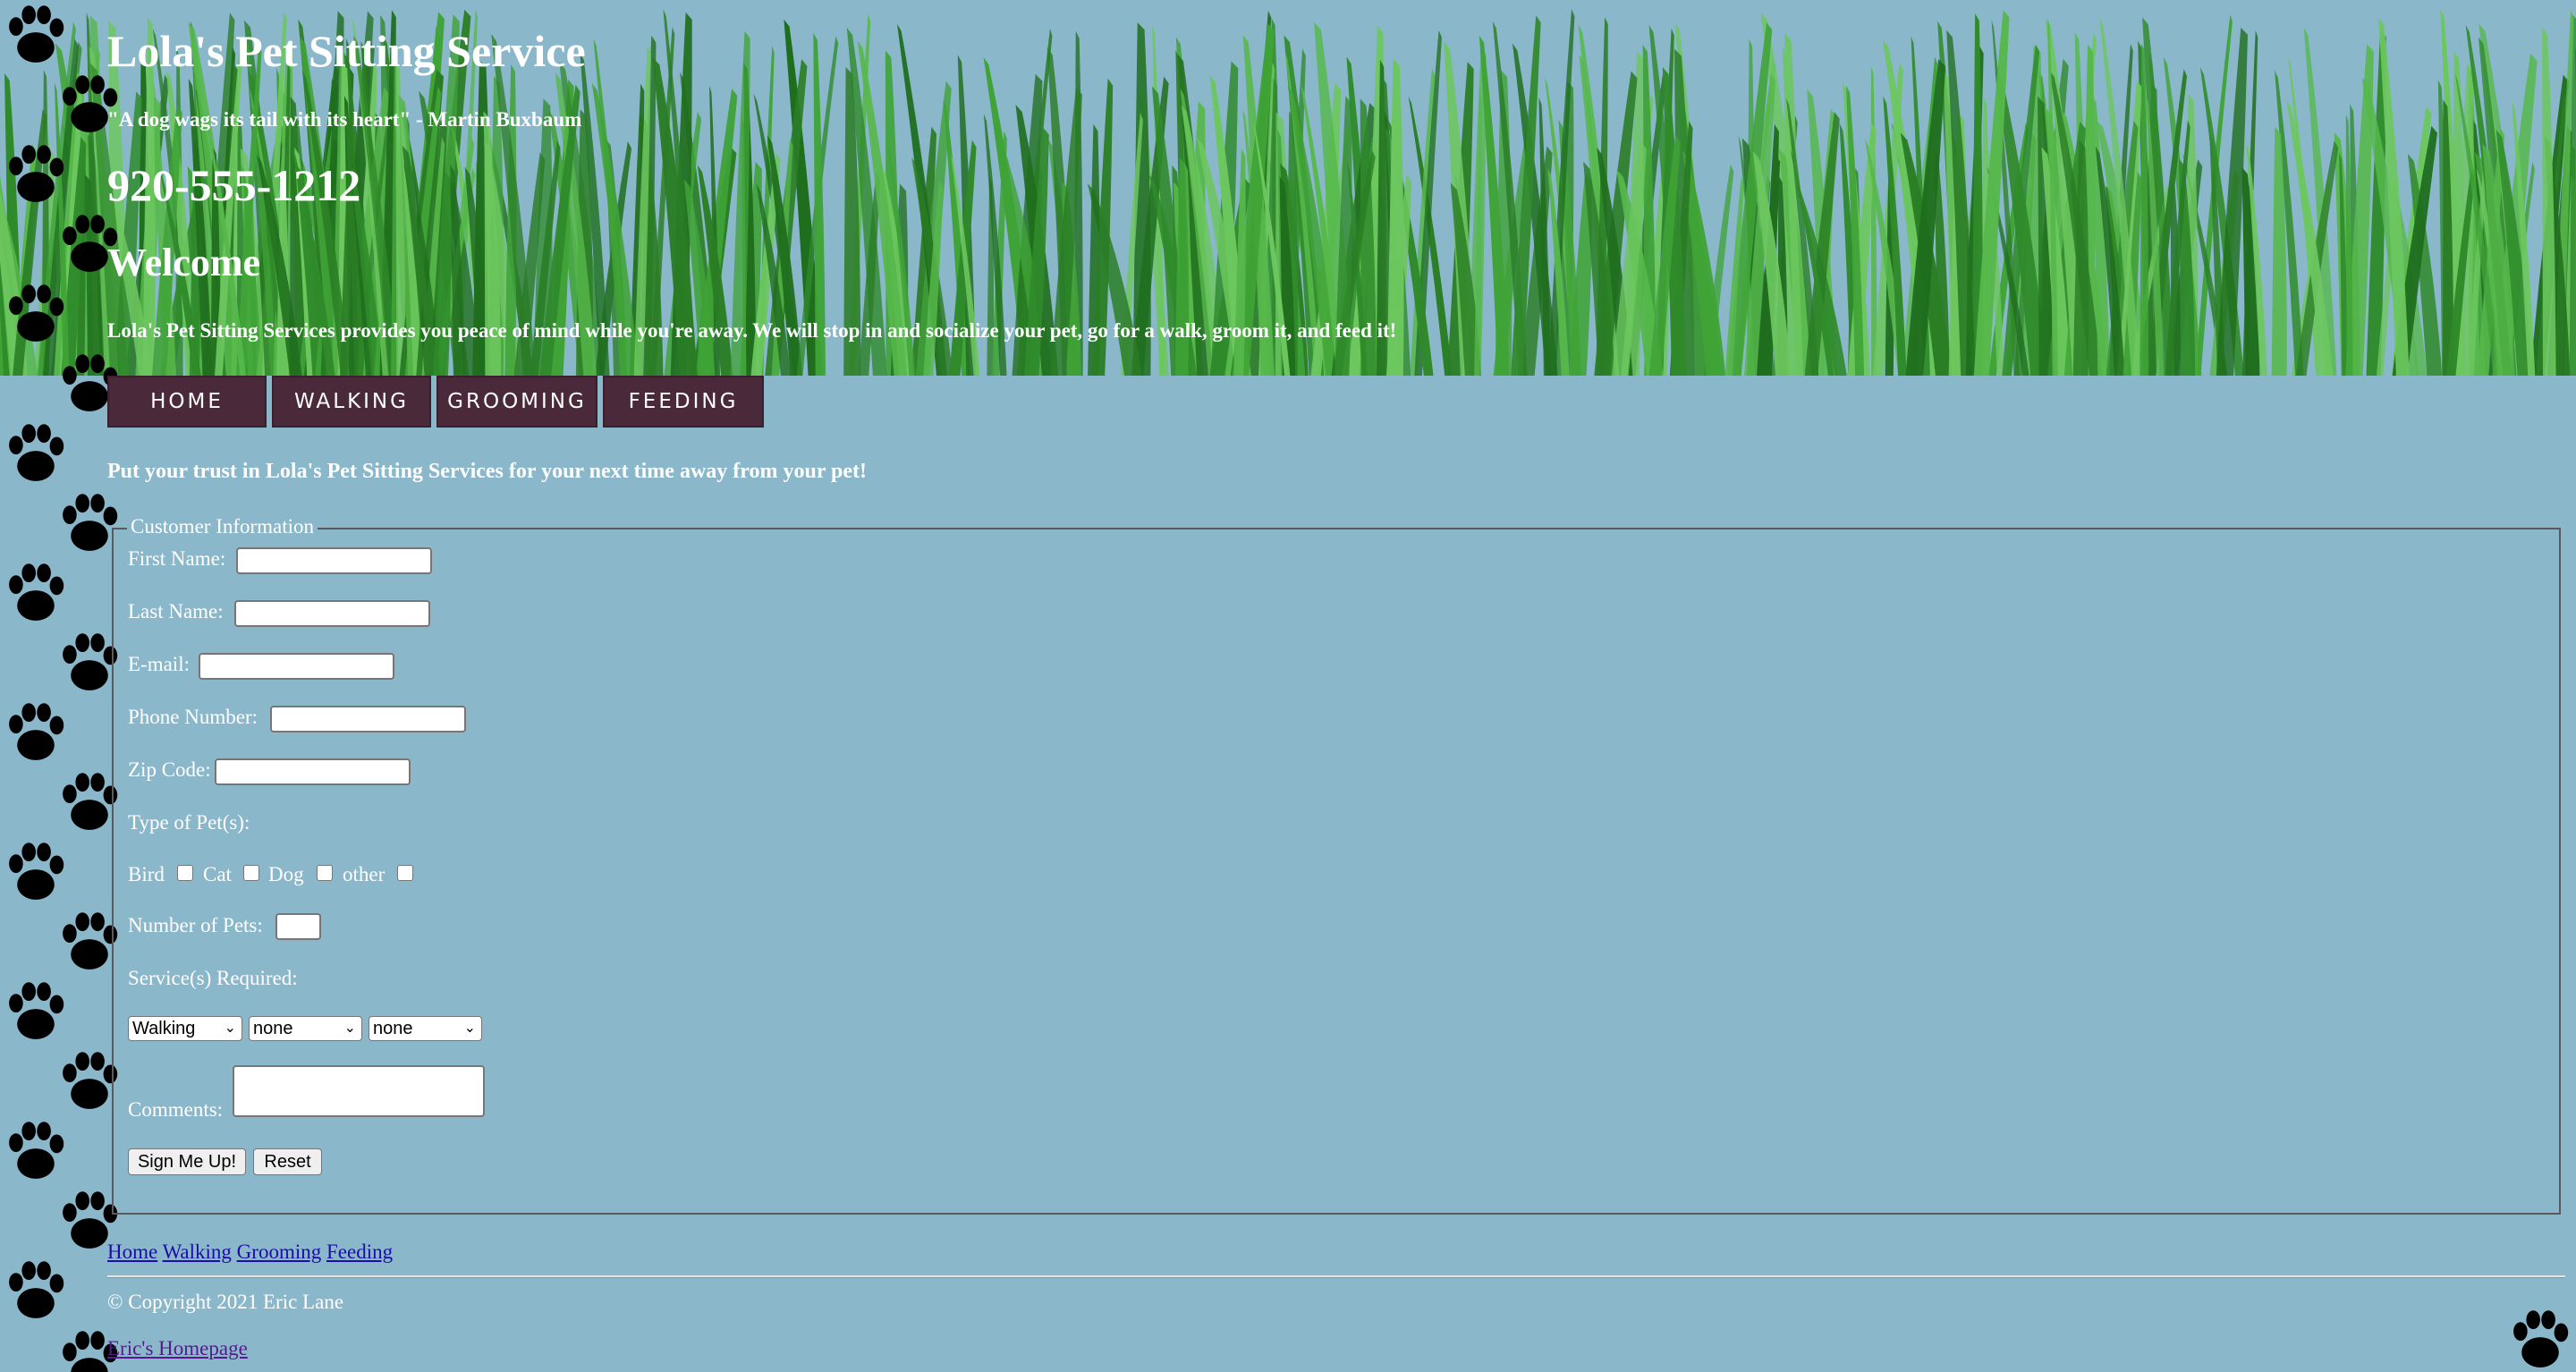 Image resolution: width=2576 pixels, height=1372 pixels. I want to click on nav-home-button: HOME, so click(187, 402).